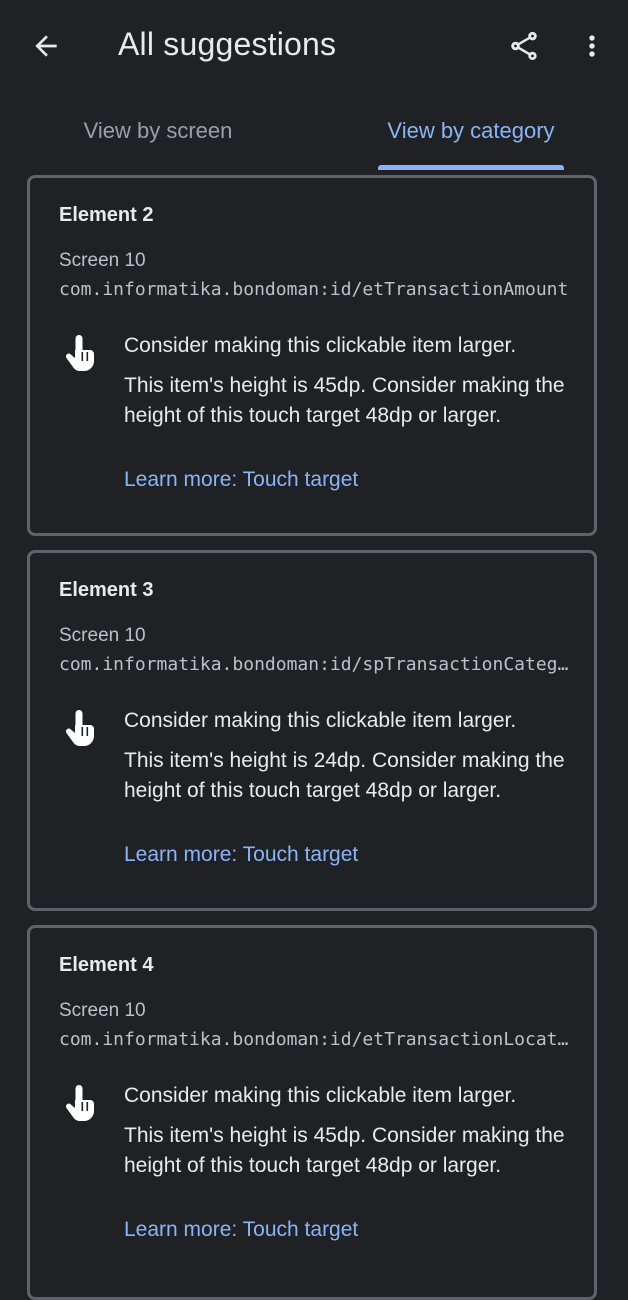 This screenshot has height=1300, width=628. Describe the element at coordinates (471, 131) in the screenshot. I see `tab-view-by-category: View by category` at that location.